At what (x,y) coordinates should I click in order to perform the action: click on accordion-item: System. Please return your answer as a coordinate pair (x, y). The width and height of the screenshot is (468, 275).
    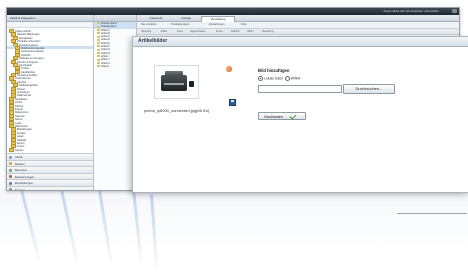
    Looking at the image, I should click on (50, 188).